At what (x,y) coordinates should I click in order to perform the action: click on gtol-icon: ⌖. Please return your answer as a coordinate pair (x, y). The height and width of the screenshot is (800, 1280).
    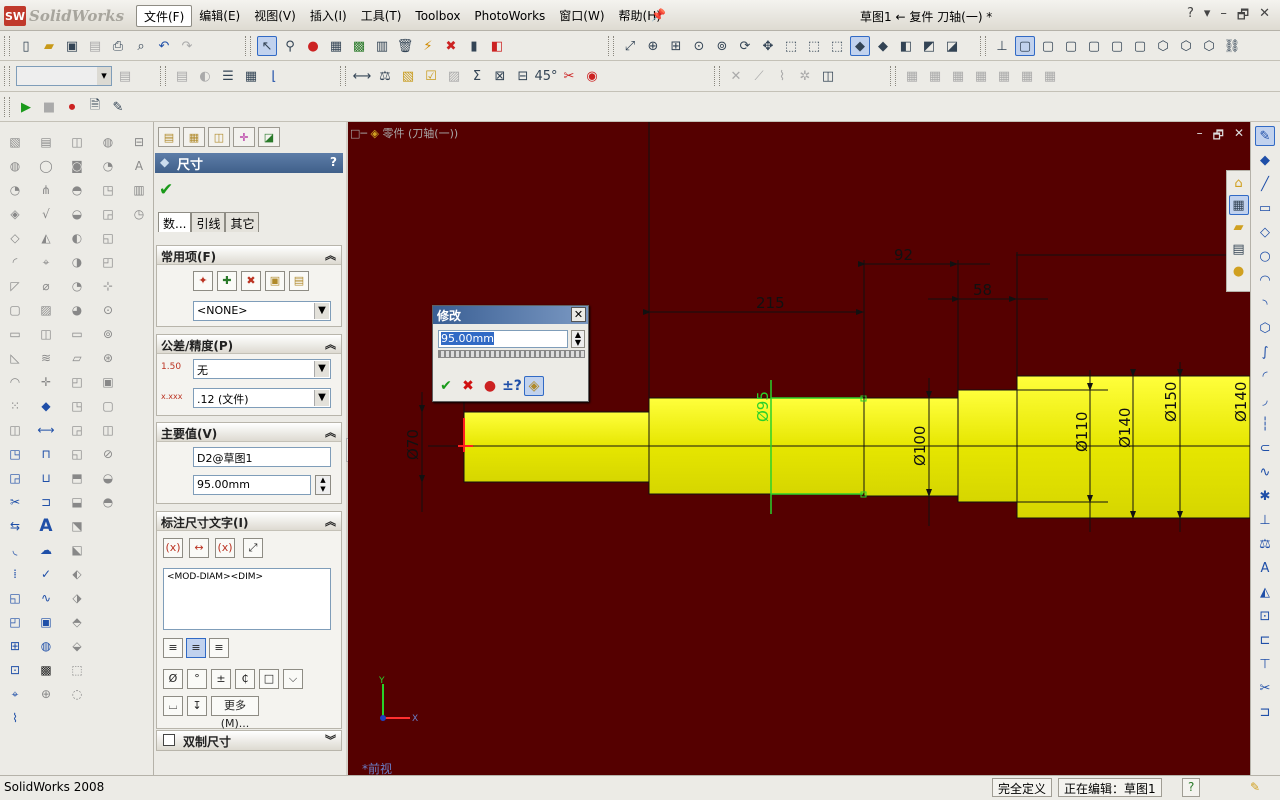
    Looking at the image, I should click on (46, 262).